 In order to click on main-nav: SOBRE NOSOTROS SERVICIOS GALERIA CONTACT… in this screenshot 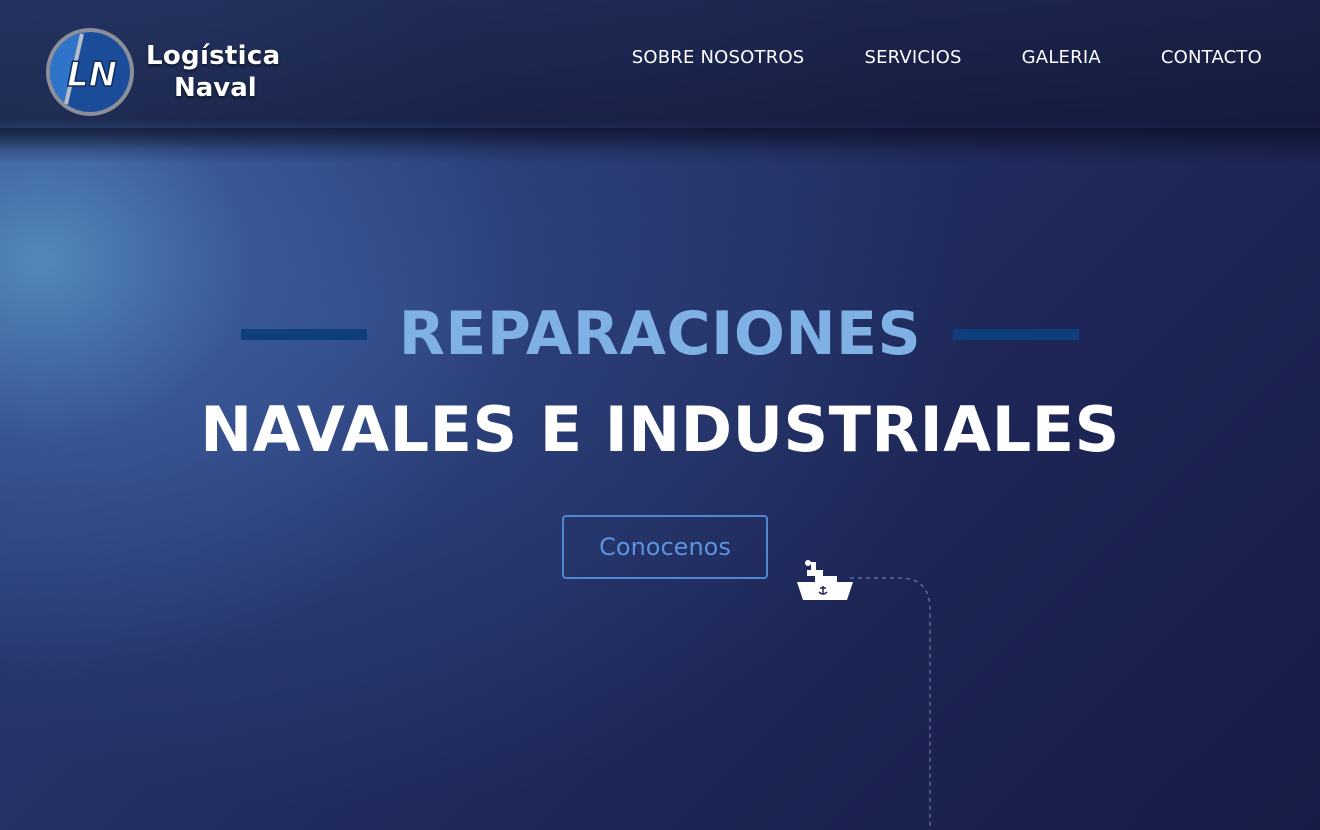, I will do `click(917, 57)`.